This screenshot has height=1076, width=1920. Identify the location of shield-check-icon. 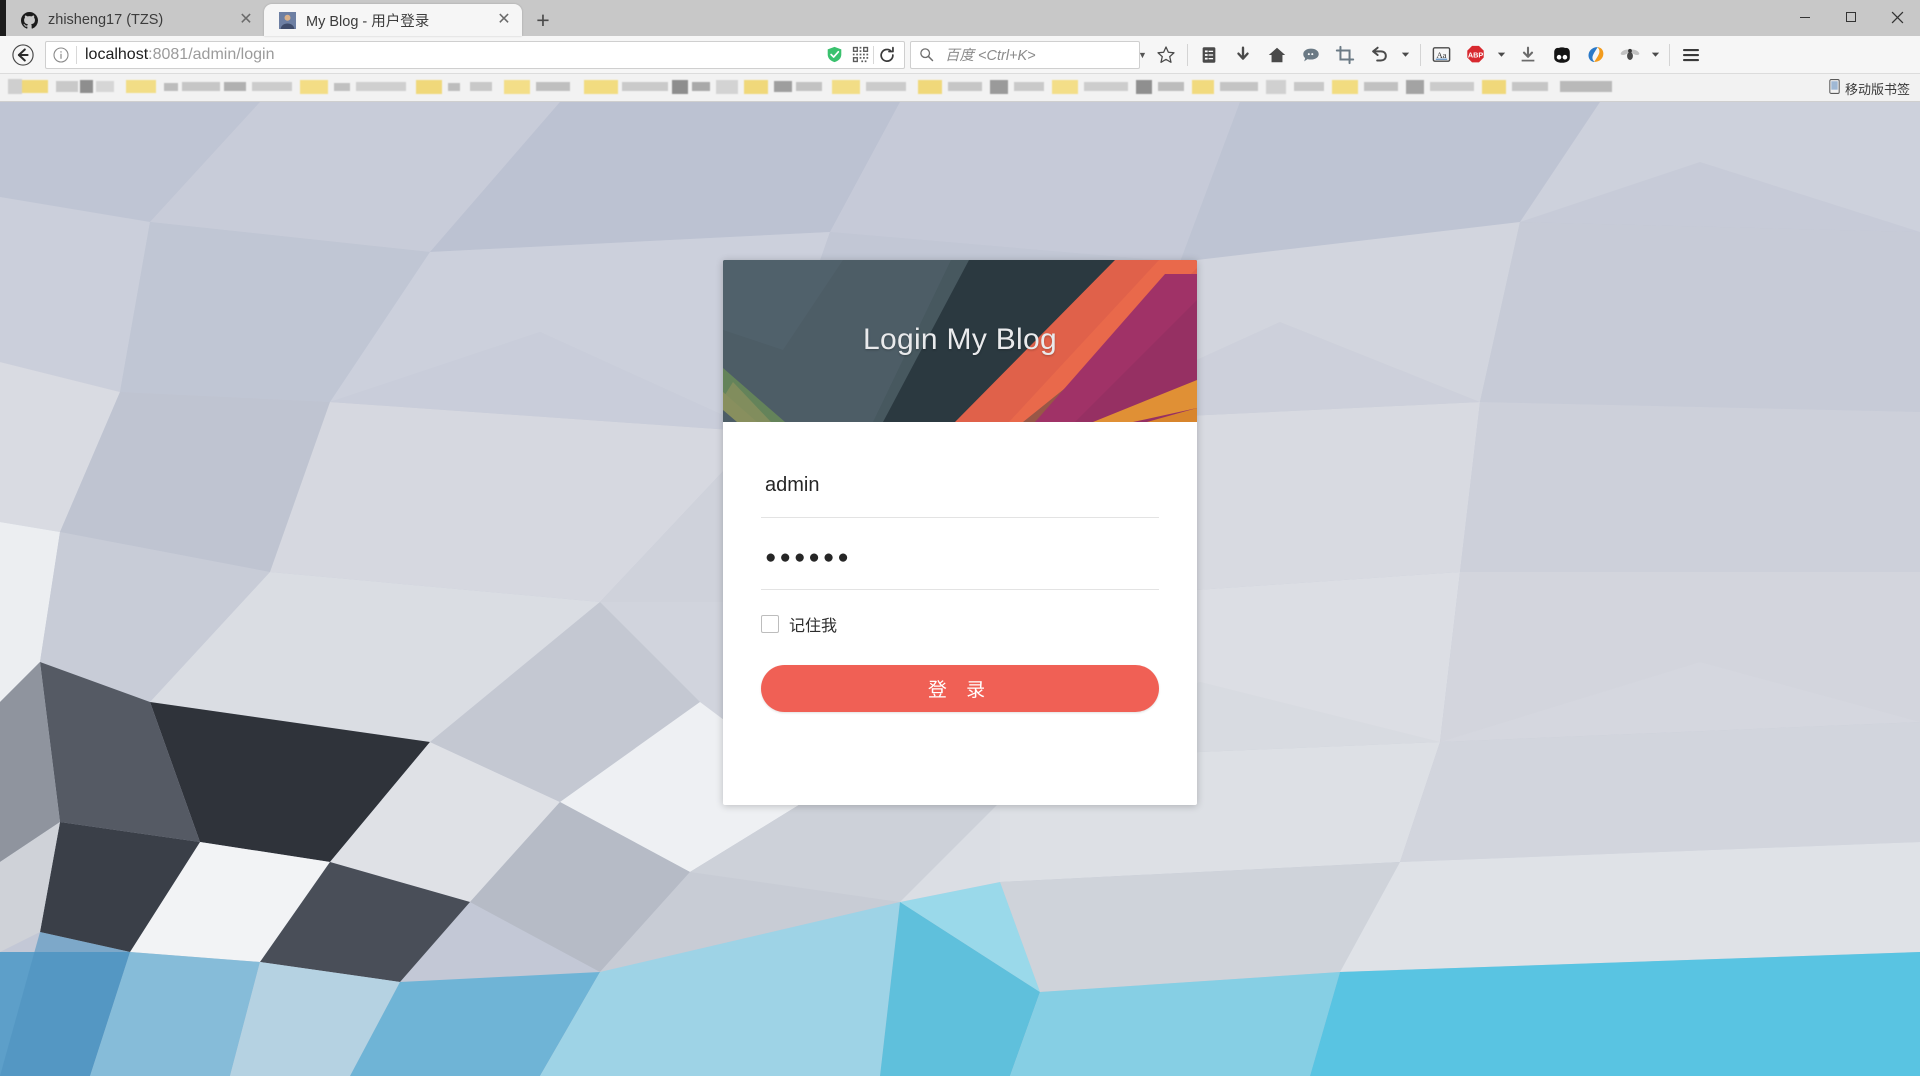
(834, 55).